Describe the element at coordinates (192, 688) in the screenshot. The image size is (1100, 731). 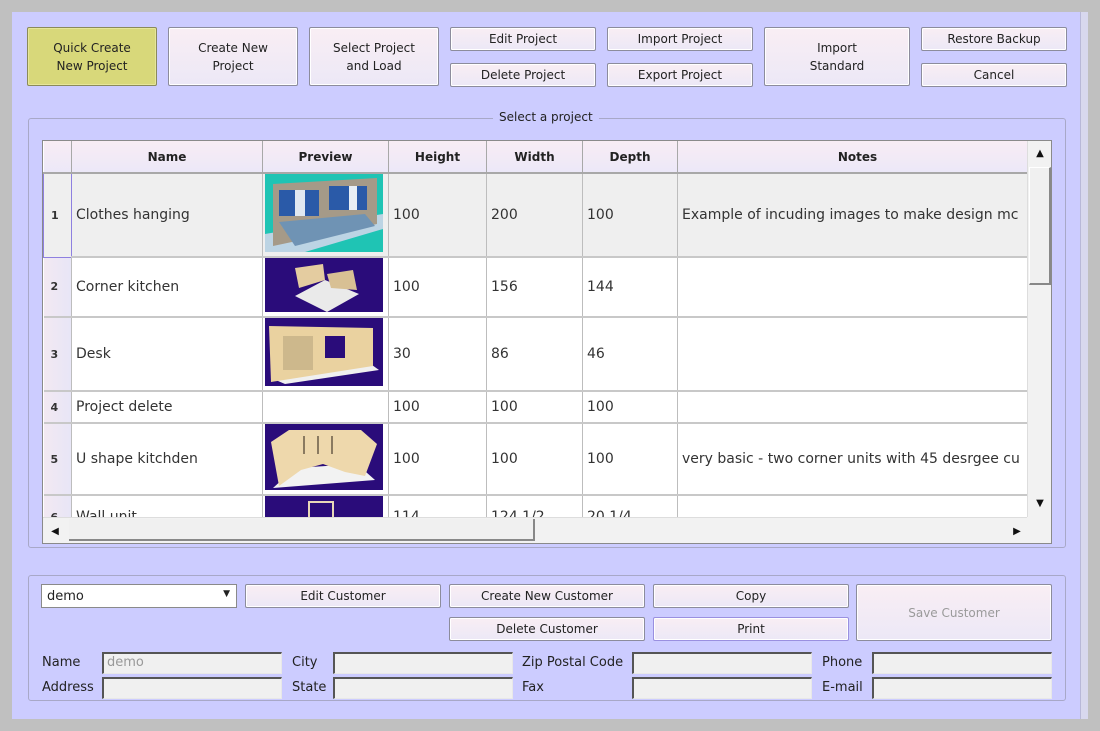
I see `address-field` at that location.